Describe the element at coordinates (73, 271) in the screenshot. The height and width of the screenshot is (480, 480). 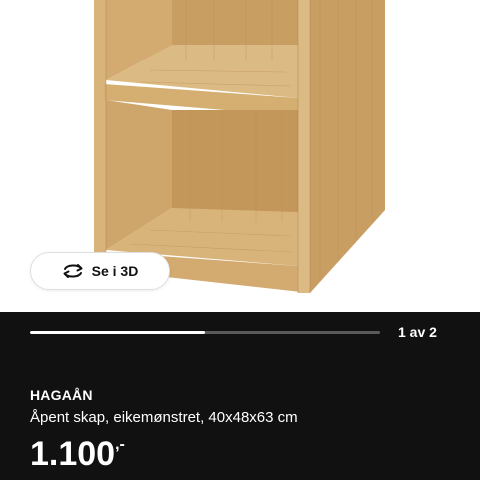
I see `rotate-3d-icon` at that location.